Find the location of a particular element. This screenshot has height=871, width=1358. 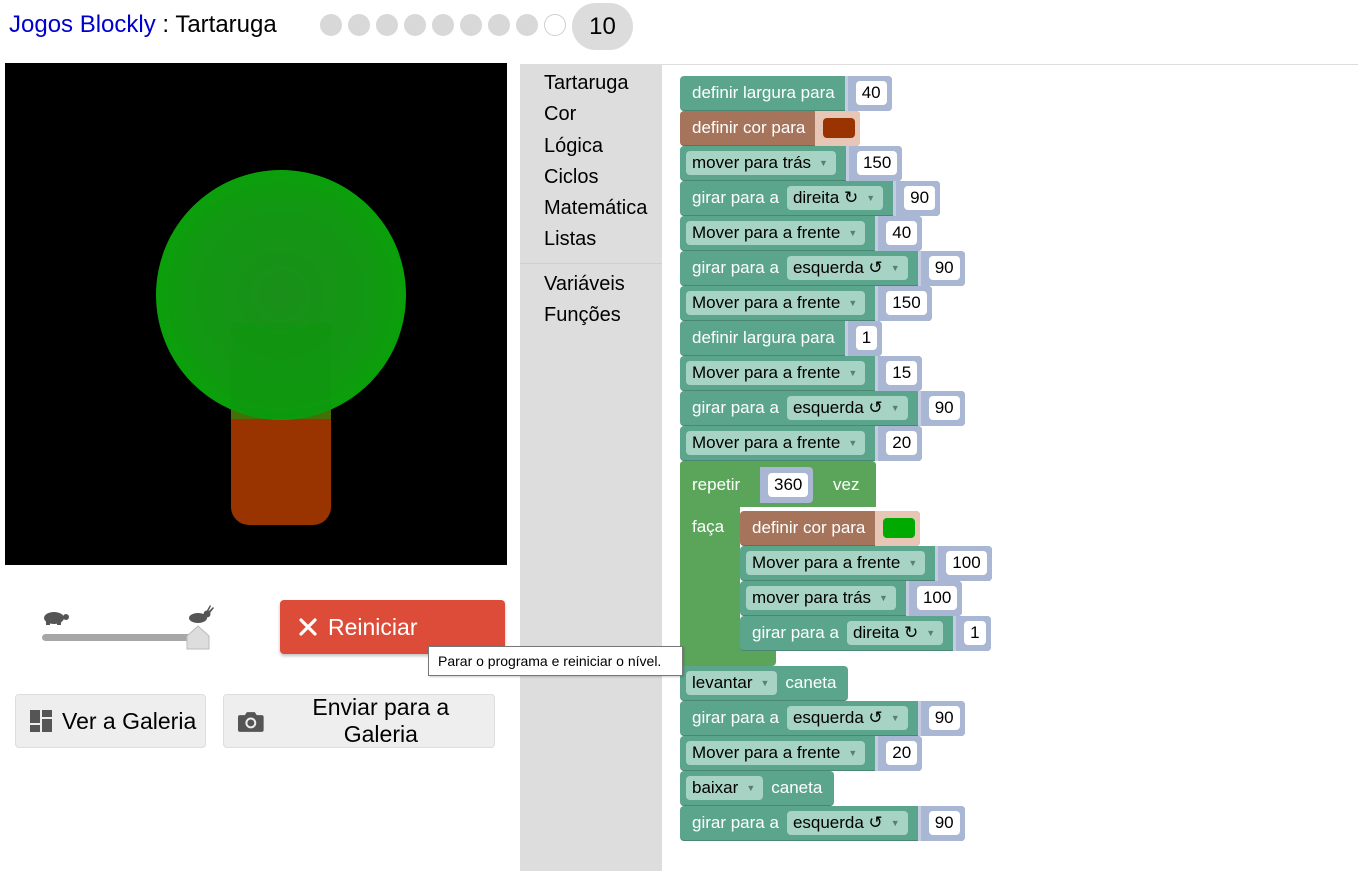

block-set-width: definir largura para 1 is located at coordinates (781, 338).